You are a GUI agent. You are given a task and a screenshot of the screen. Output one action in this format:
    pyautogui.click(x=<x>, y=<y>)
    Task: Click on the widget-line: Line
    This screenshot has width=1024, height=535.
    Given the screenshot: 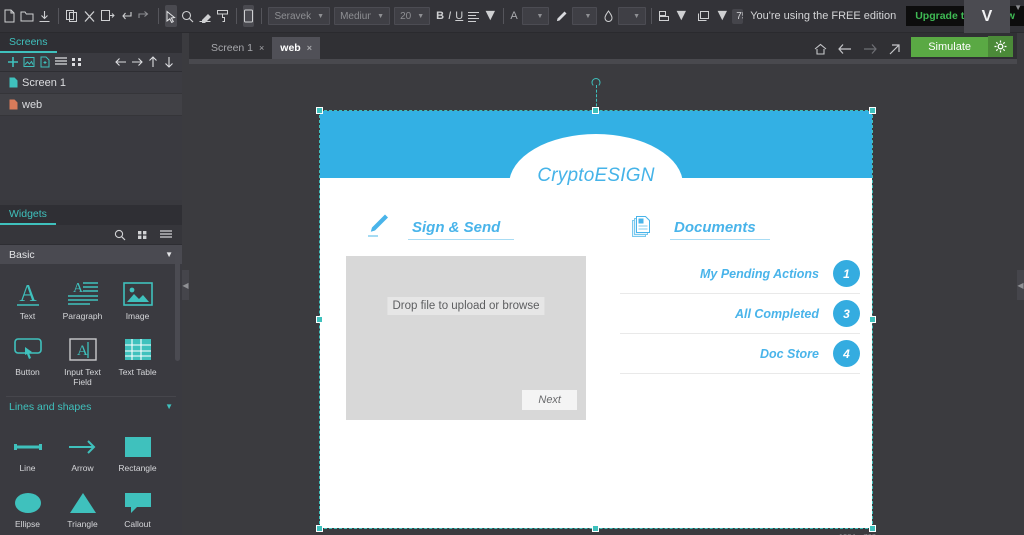 What is the action you would take?
    pyautogui.click(x=27, y=449)
    